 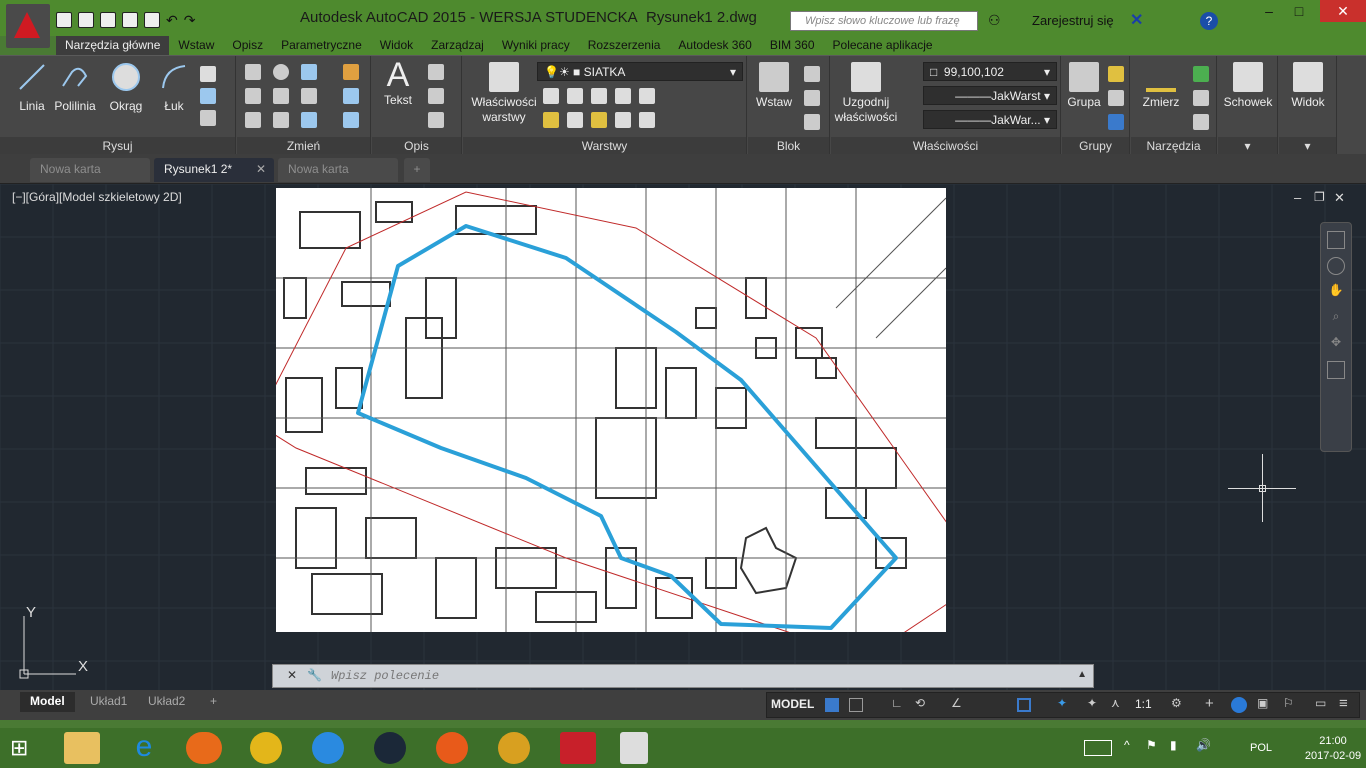 What do you see at coordinates (1098, 748) in the screenshot?
I see `keyboard-icon` at bounding box center [1098, 748].